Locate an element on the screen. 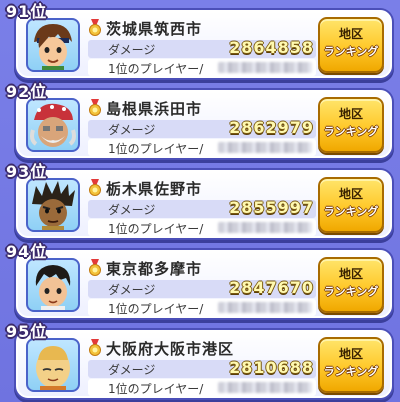 The width and height of the screenshot is (400, 402). damage-value: 2862979 is located at coordinates (271, 127).